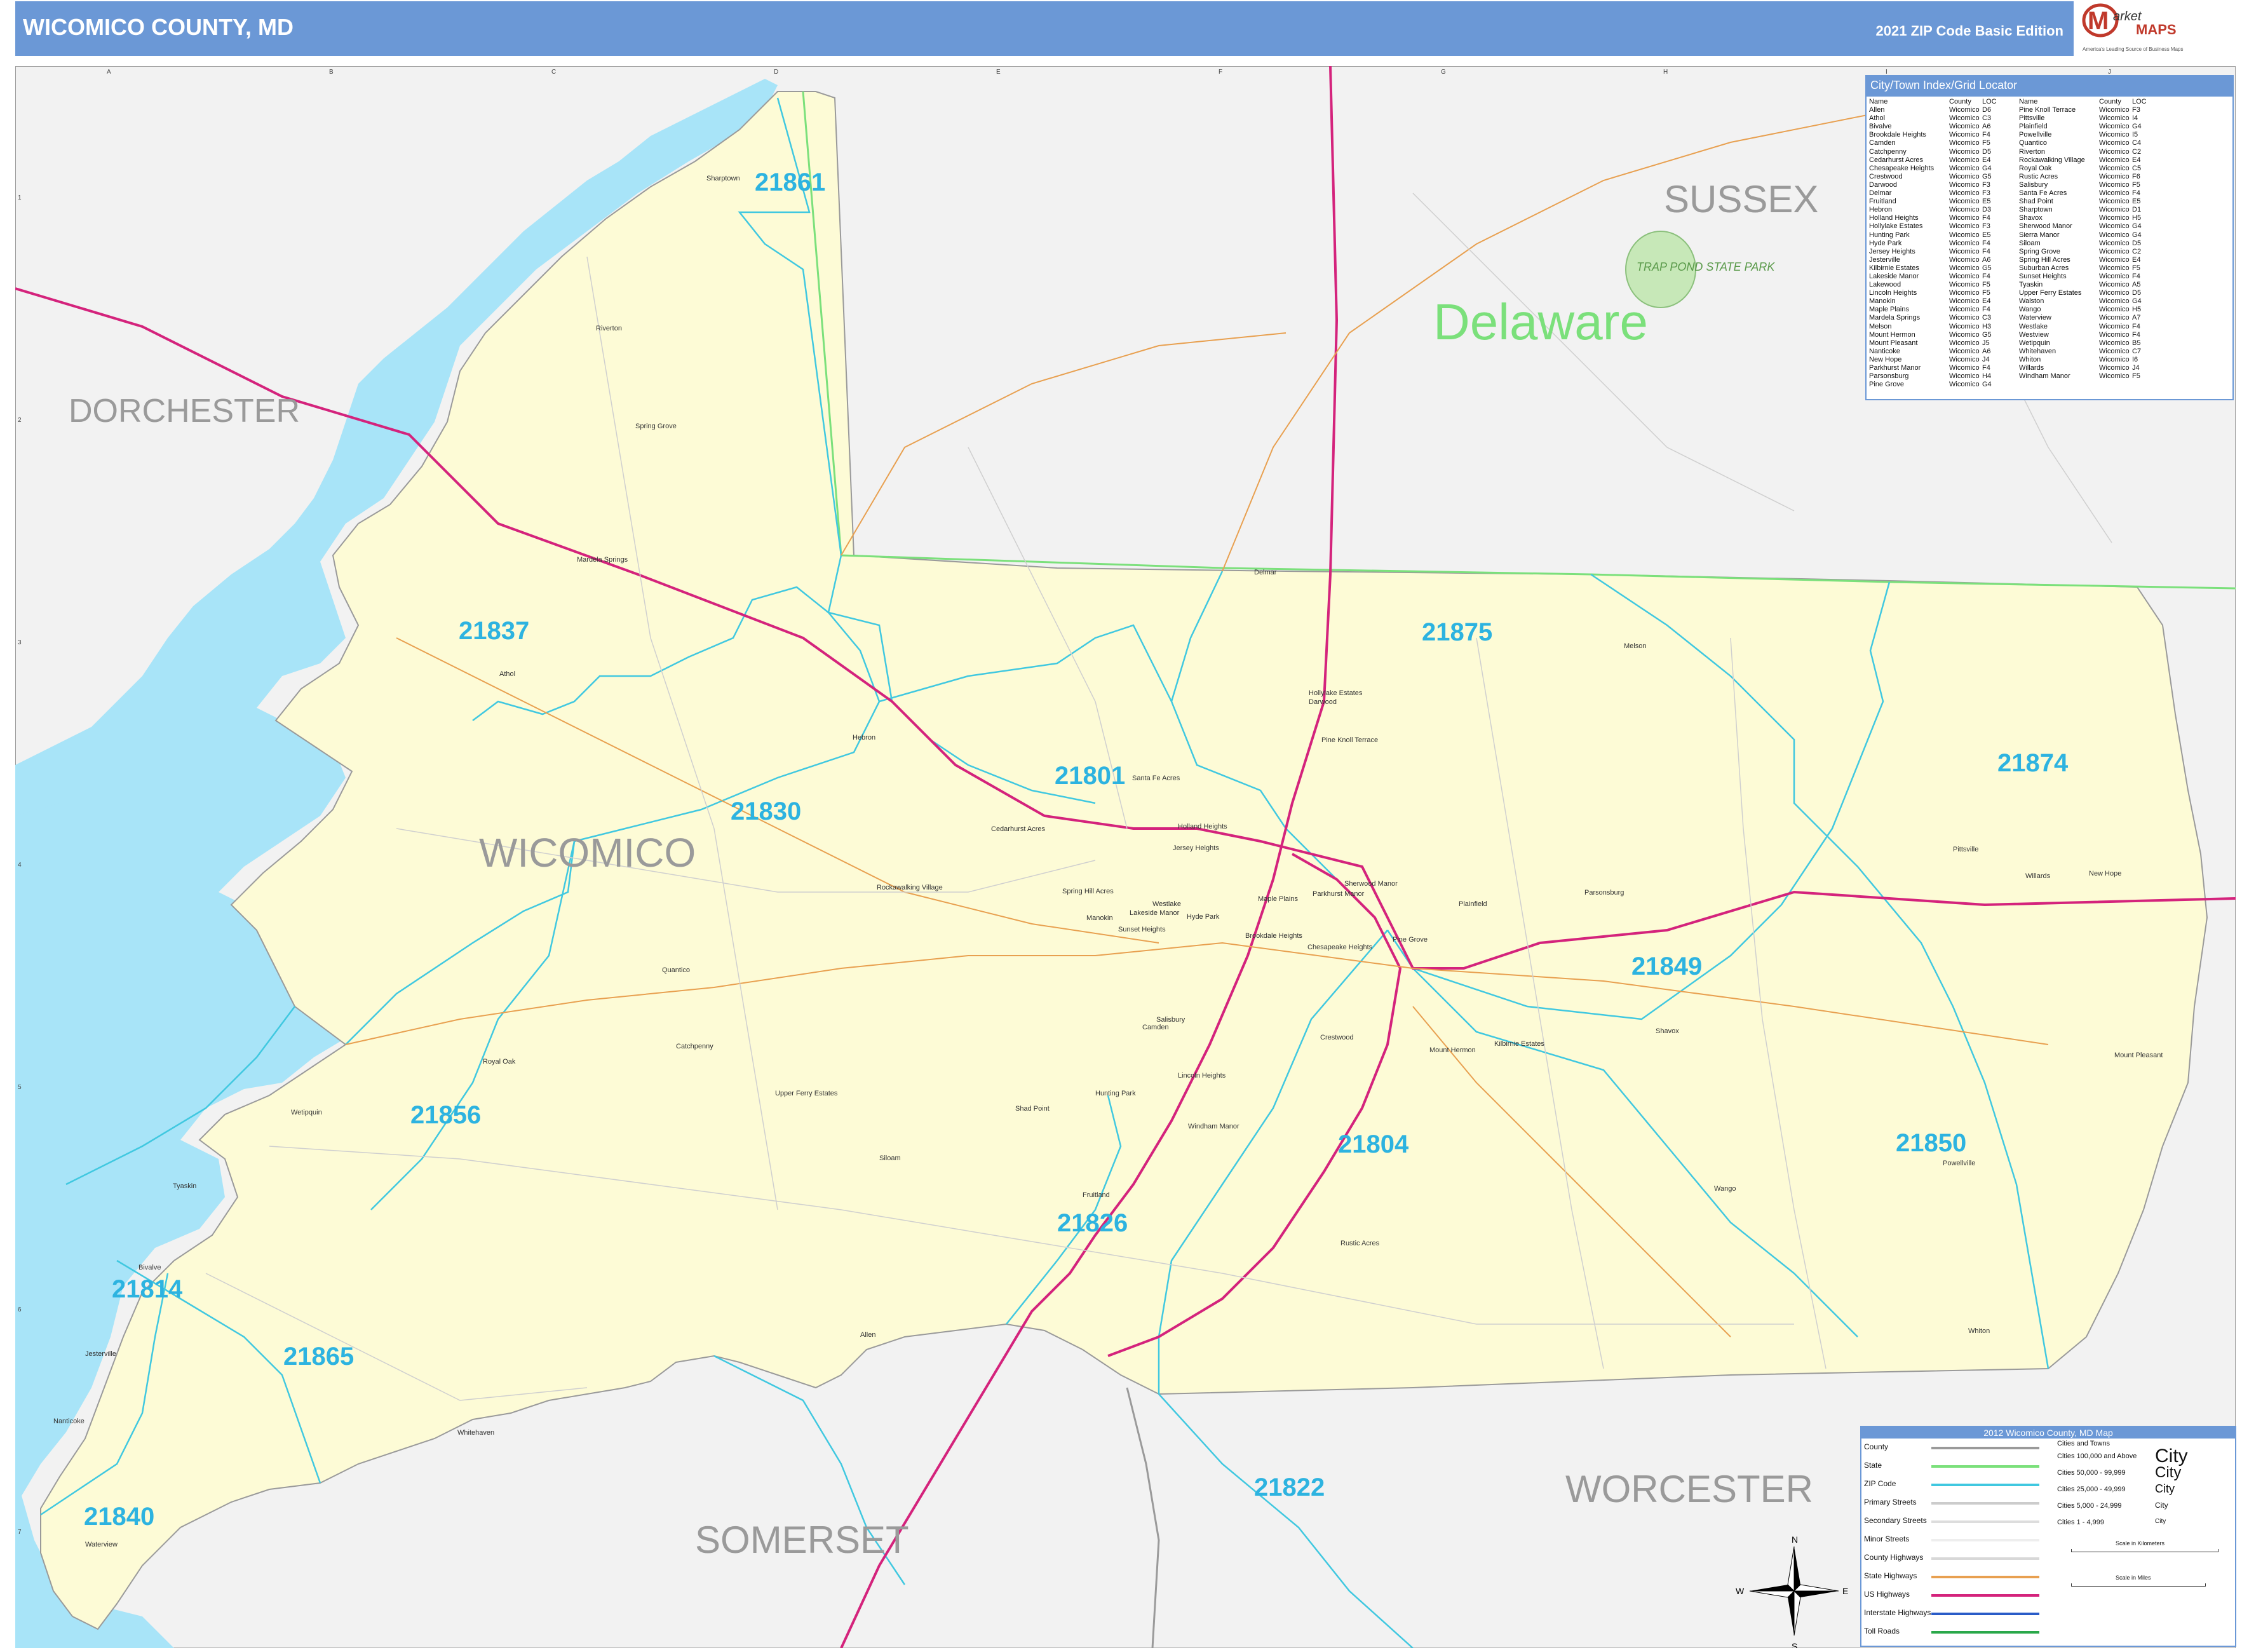 Image resolution: width=2242 pixels, height=1652 pixels. What do you see at coordinates (1896, 226) in the screenshot?
I see `index-name: Hollylake Estates` at bounding box center [1896, 226].